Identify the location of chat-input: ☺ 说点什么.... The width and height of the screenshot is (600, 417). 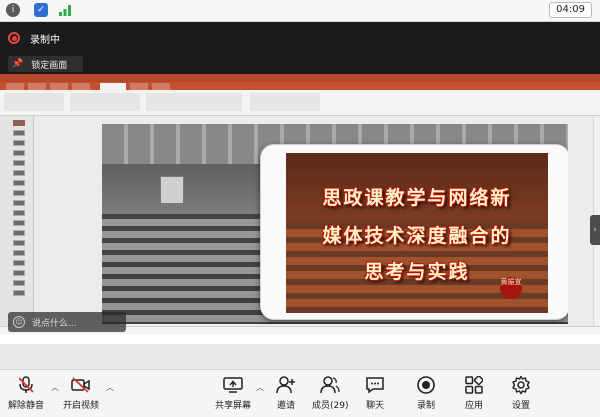
(67, 322).